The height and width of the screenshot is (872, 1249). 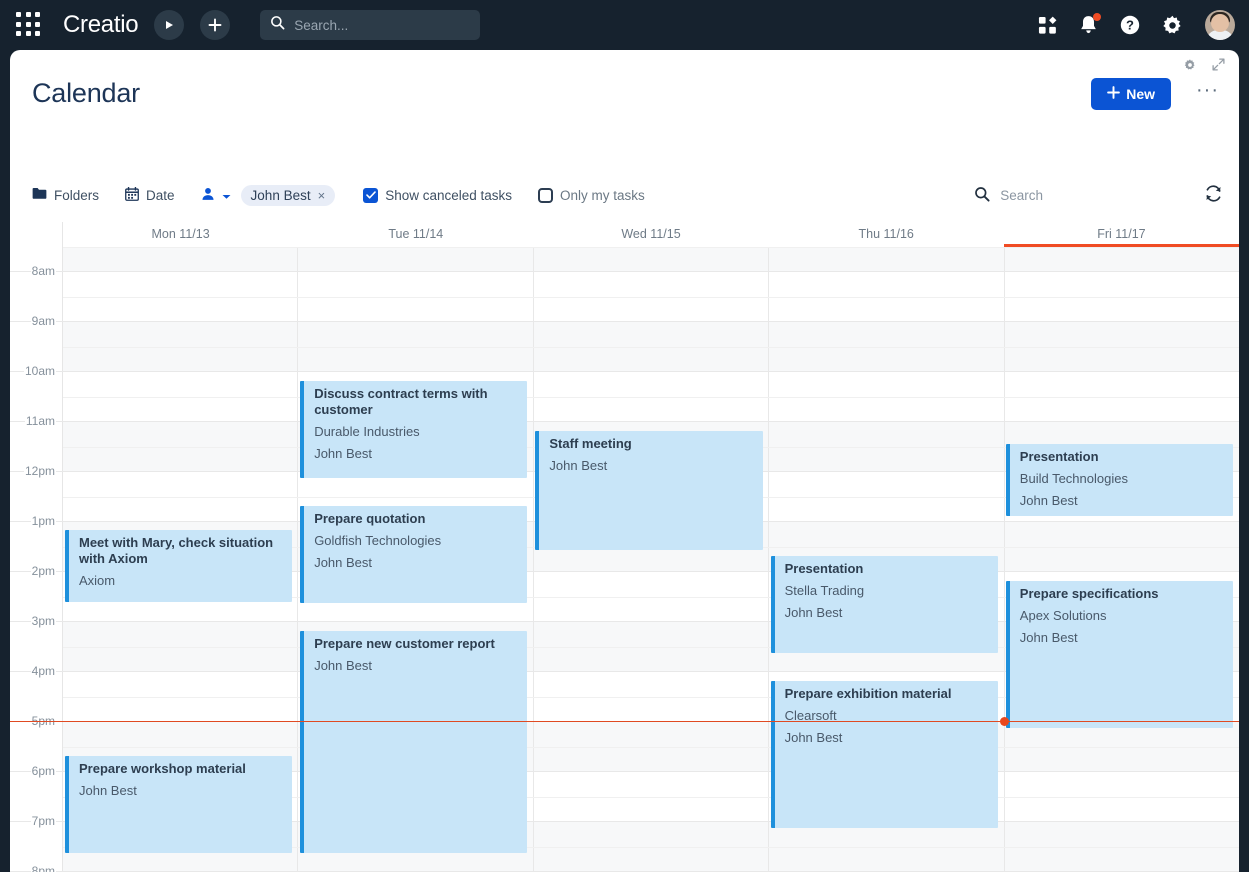 I want to click on hour-row: 10am, so click(x=624, y=393).